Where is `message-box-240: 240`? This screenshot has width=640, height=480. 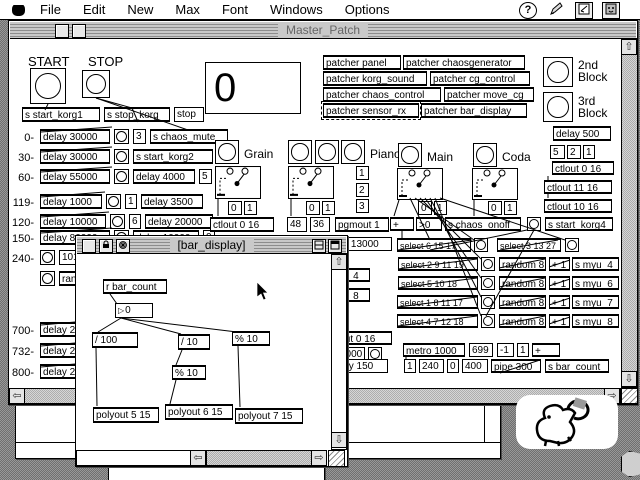
message-box-240: 240 is located at coordinates (431, 366).